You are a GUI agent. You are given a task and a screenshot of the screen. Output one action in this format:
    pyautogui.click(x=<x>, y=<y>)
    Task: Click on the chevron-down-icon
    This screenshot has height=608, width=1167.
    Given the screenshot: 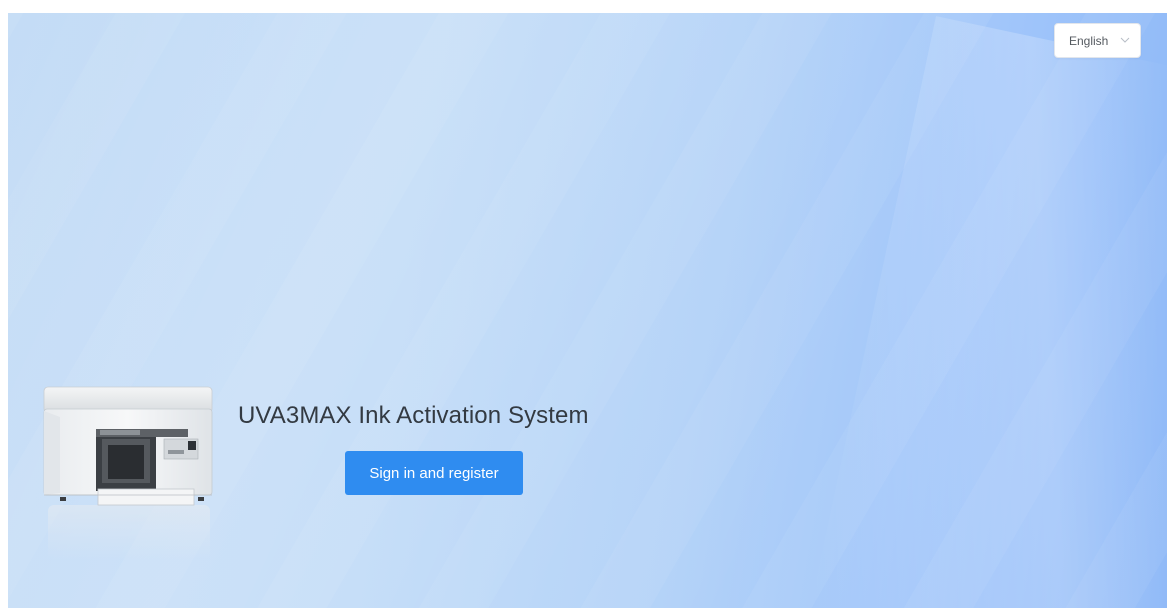 What is the action you would take?
    pyautogui.click(x=1125, y=40)
    